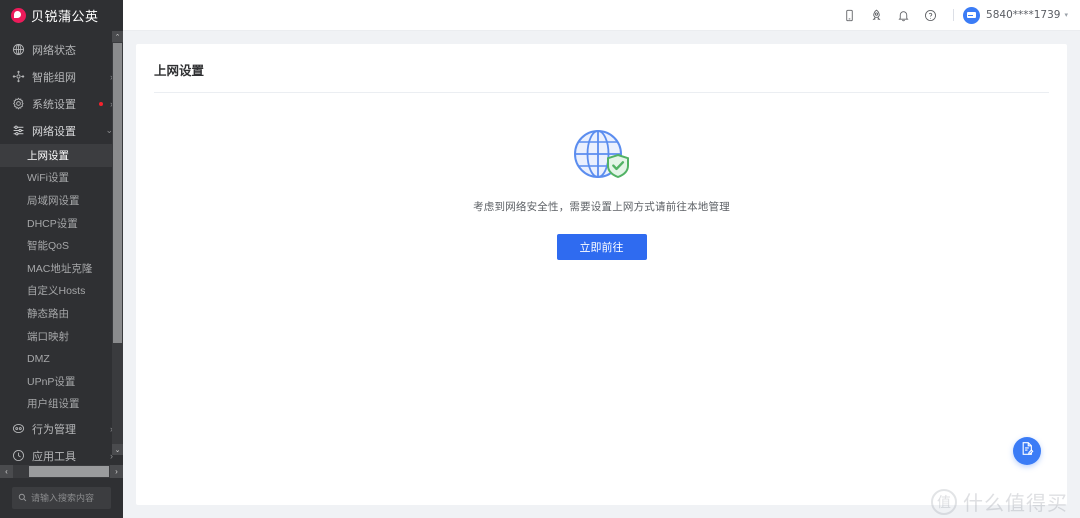  I want to click on document-edit-icon, so click(1027, 451).